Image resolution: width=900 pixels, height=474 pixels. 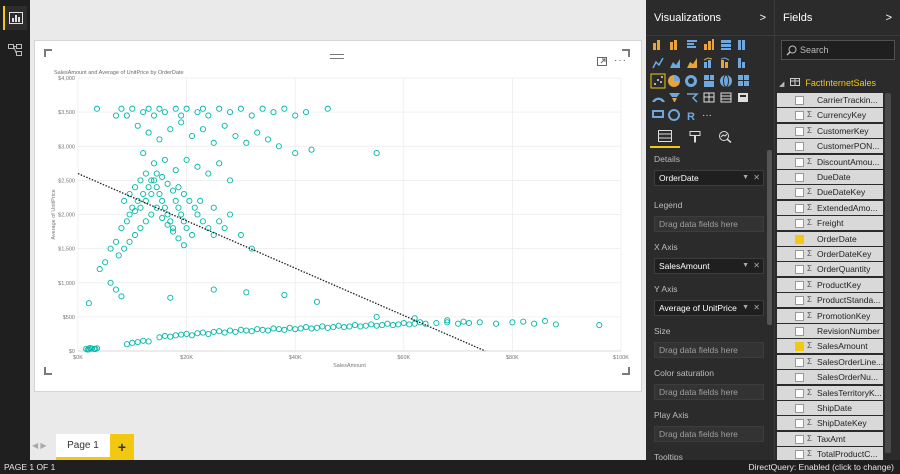 What do you see at coordinates (827, 83) in the screenshot?
I see `table-factinternetsales: ◢ FactInternetSales` at bounding box center [827, 83].